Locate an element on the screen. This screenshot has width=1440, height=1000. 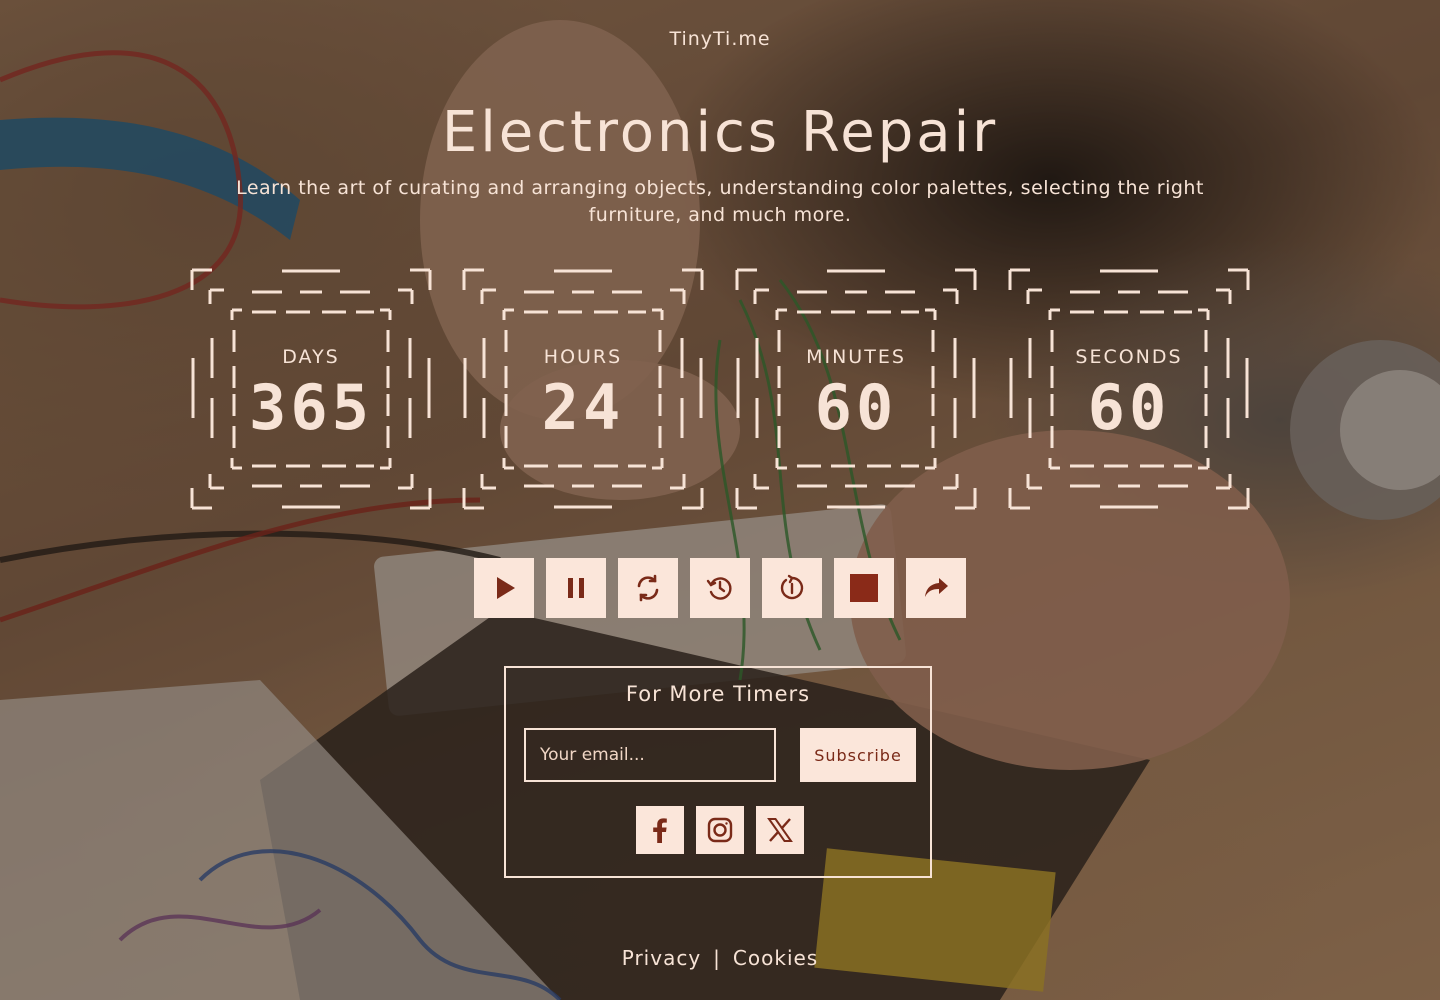
facebook-icon is located at coordinates (660, 830).